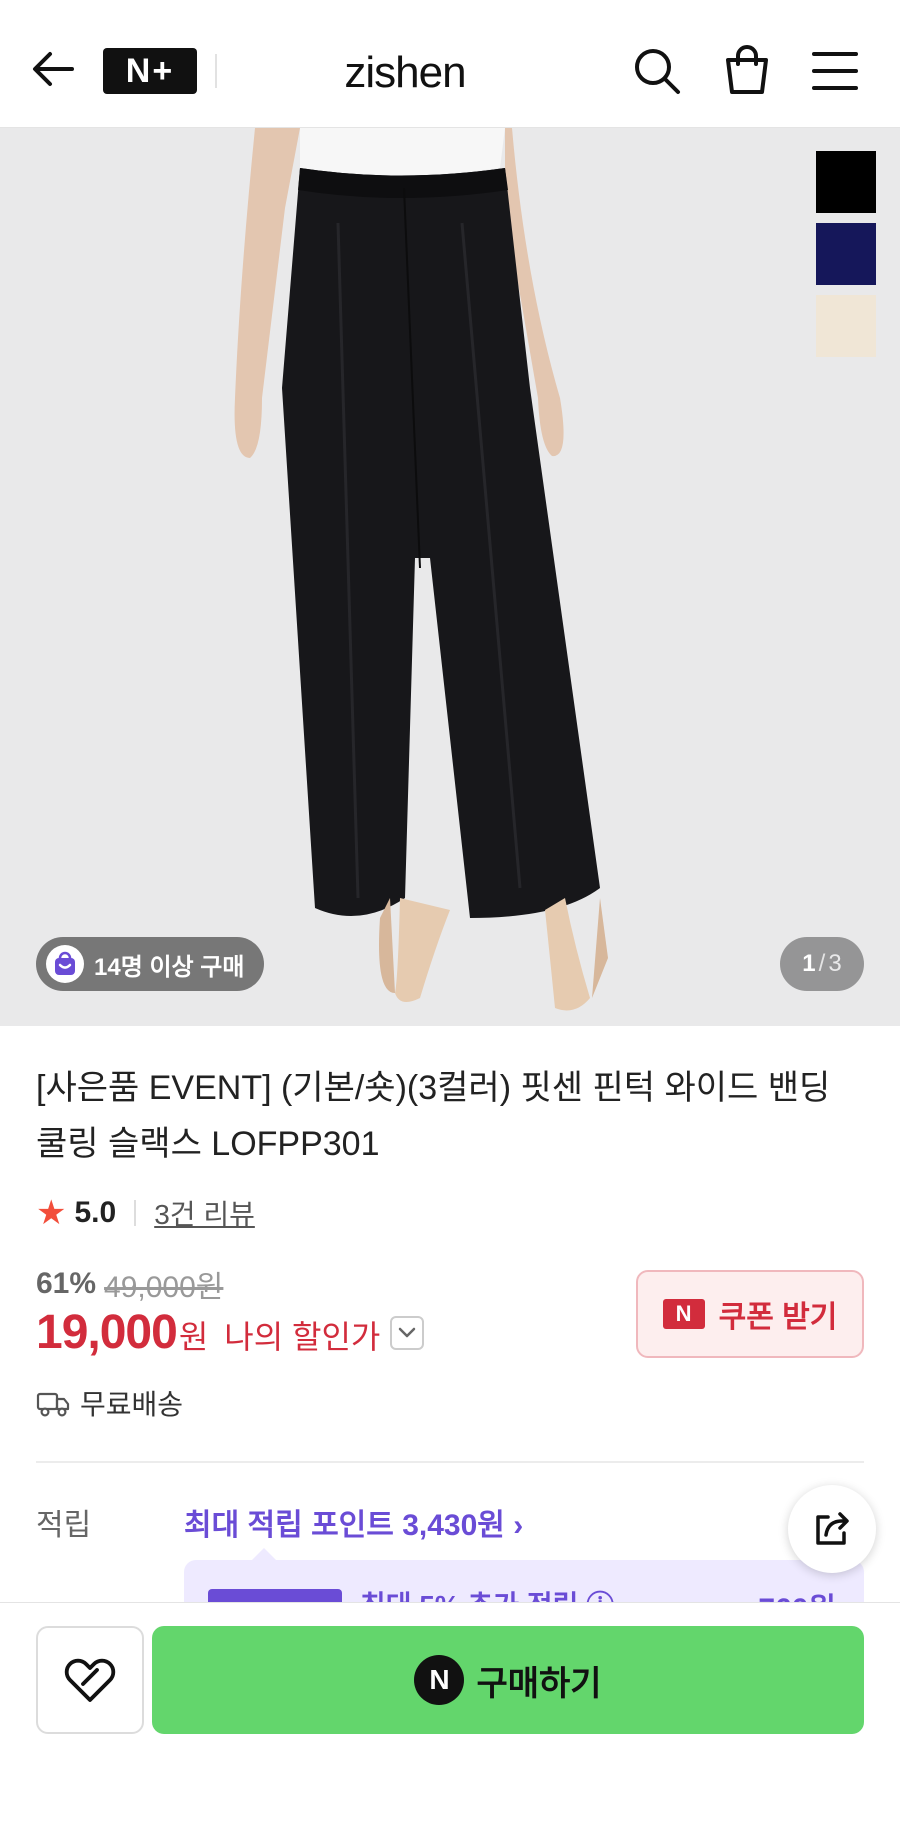 This screenshot has width=900, height=1833. I want to click on sale-price: 19,000, so click(107, 1332).